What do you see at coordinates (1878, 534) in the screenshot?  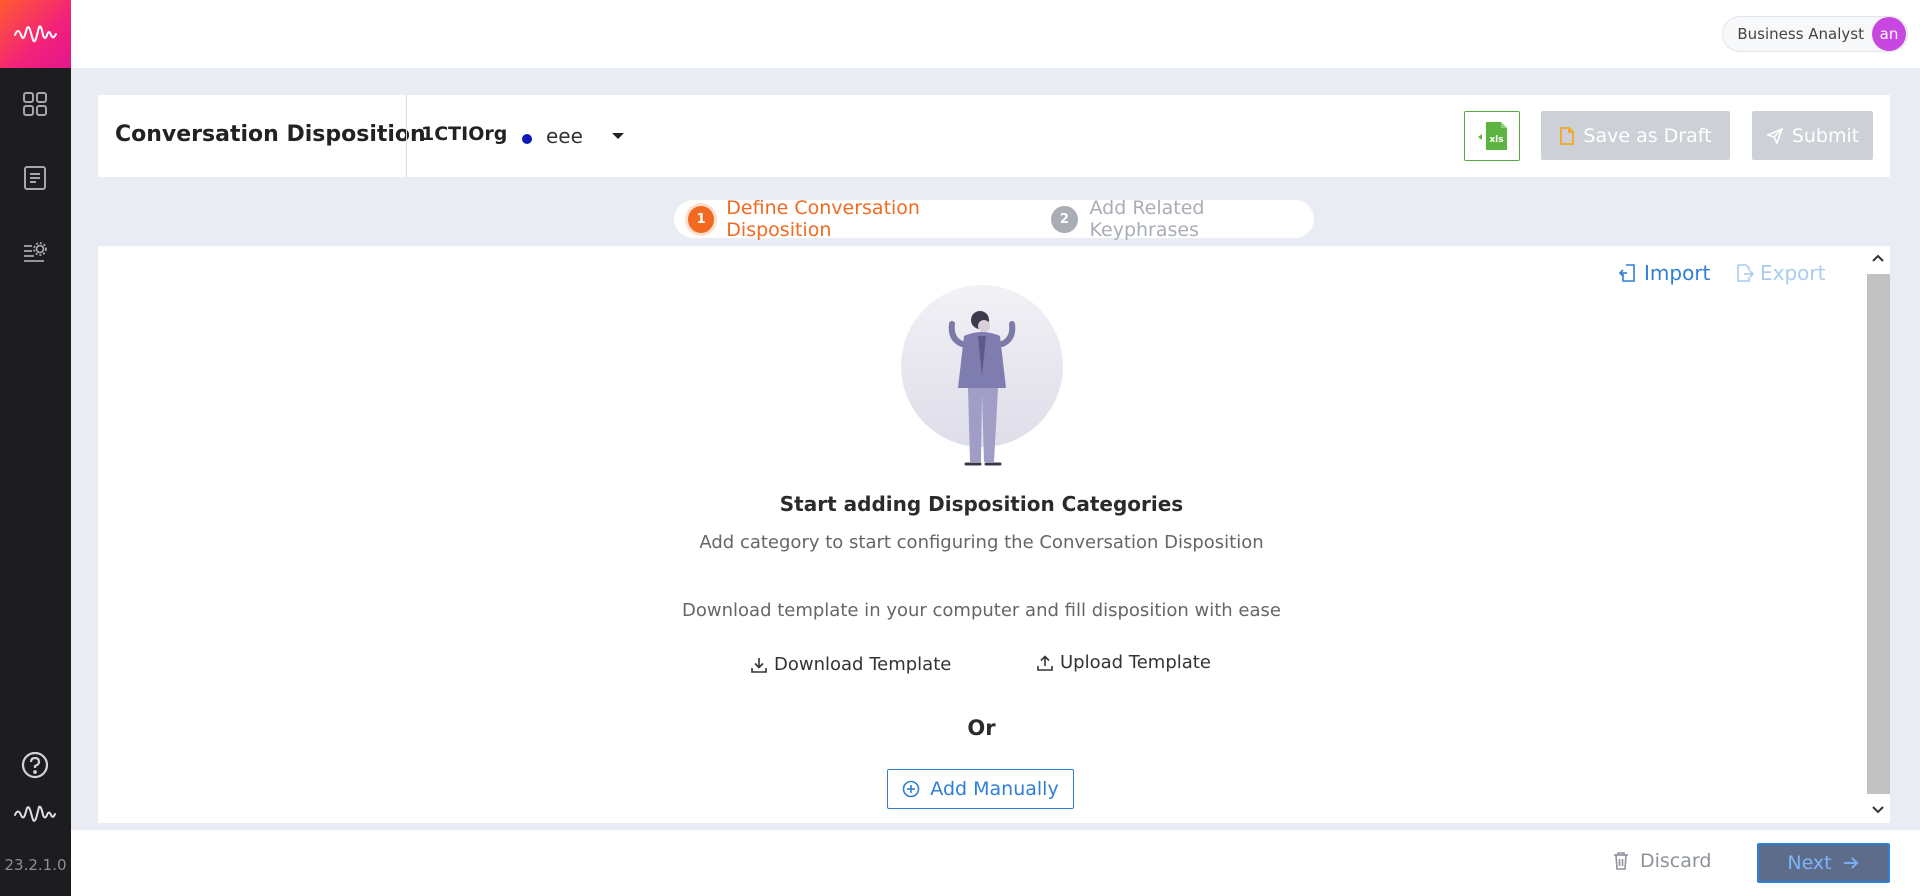 I see `scrollbar-thumb` at bounding box center [1878, 534].